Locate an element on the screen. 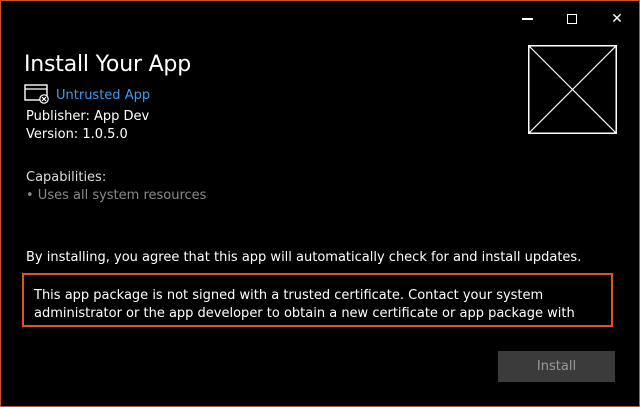 The height and width of the screenshot is (407, 640). page-title: Install Your App is located at coordinates (107, 64).